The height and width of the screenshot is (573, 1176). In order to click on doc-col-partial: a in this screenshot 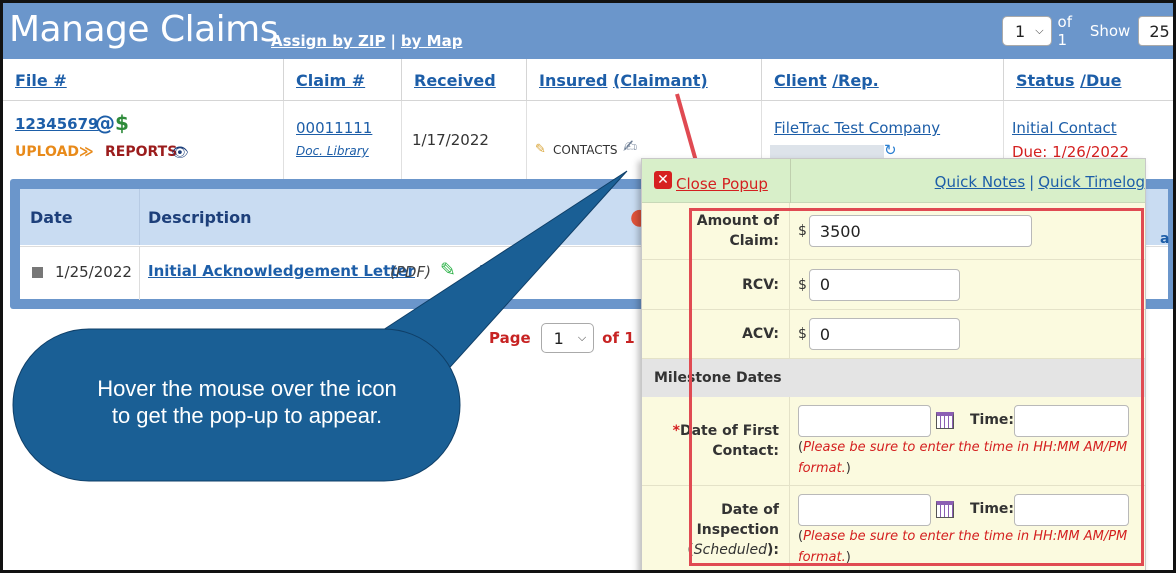, I will do `click(1165, 239)`.